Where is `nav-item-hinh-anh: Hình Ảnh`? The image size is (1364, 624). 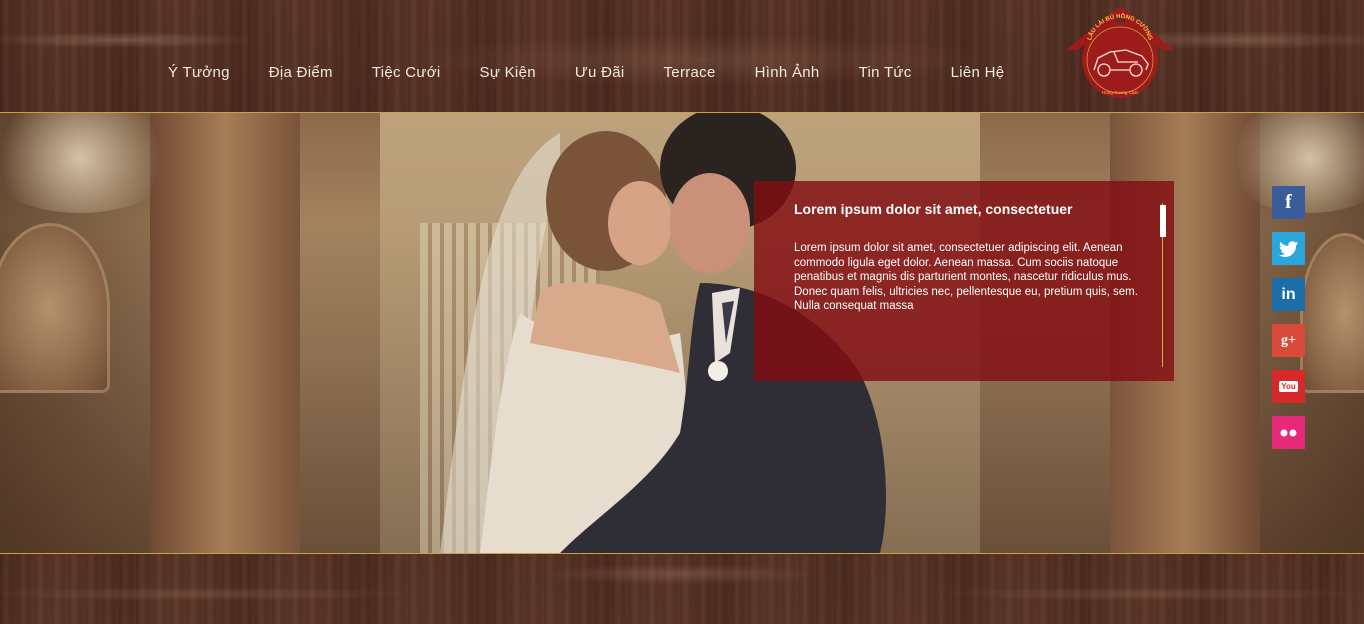
nav-item-hinh-anh: Hình Ảnh is located at coordinates (787, 72).